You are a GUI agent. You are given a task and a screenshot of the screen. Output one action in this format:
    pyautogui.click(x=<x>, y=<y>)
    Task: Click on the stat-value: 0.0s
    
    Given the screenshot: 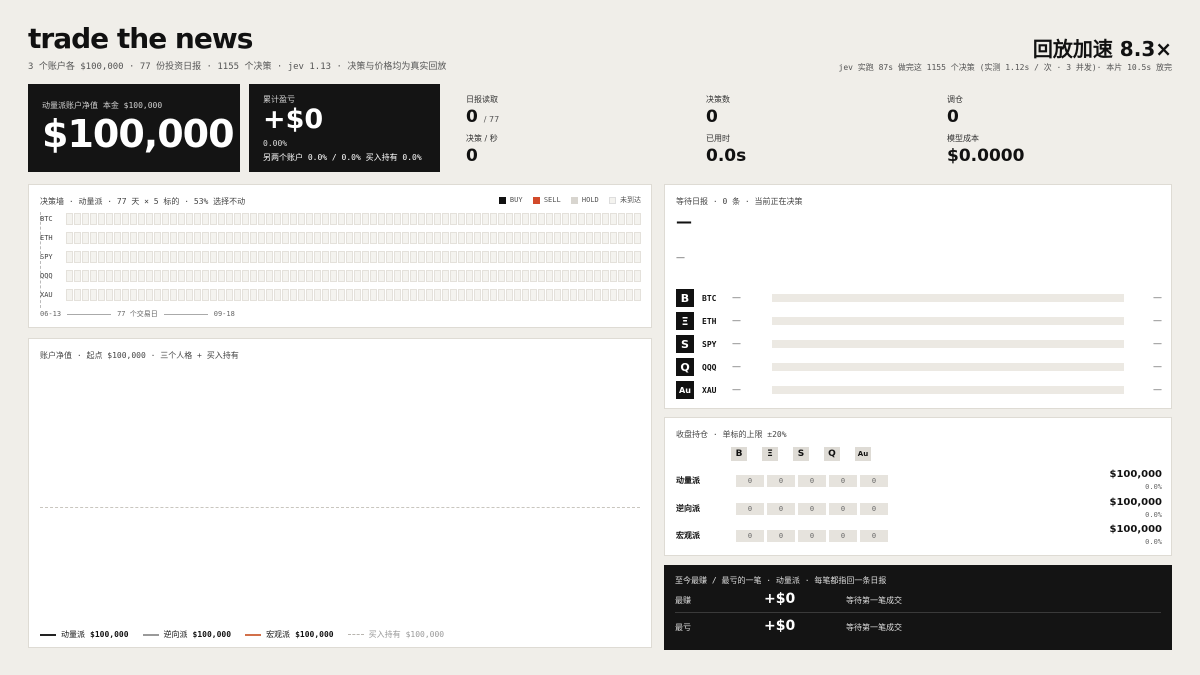 What is the action you would take?
    pyautogui.click(x=726, y=156)
    